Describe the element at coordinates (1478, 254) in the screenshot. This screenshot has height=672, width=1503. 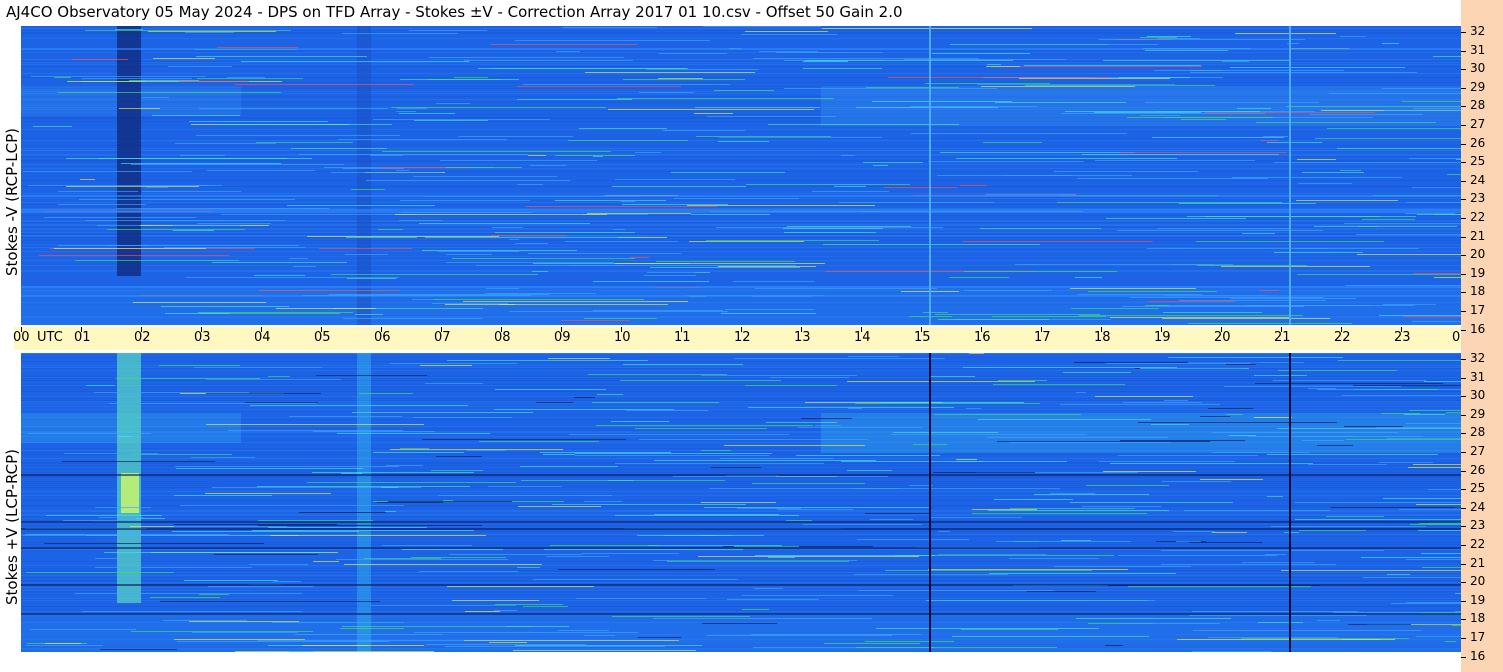
I see `frequency-tick-label: 20` at that location.